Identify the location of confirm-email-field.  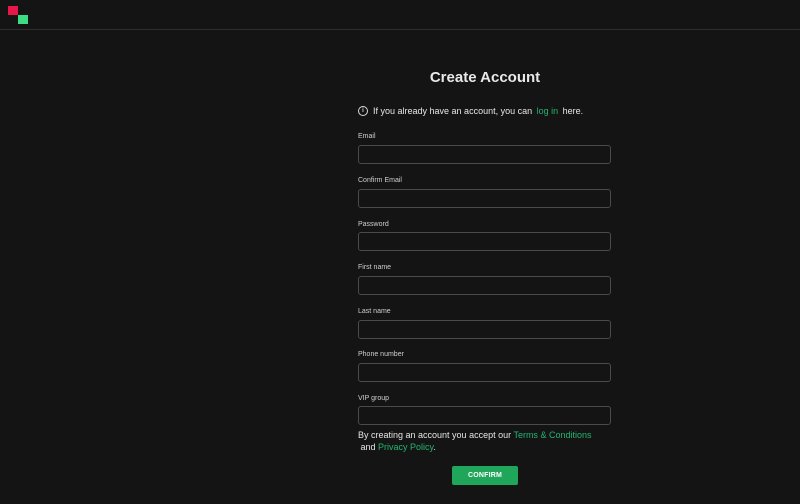
(484, 198).